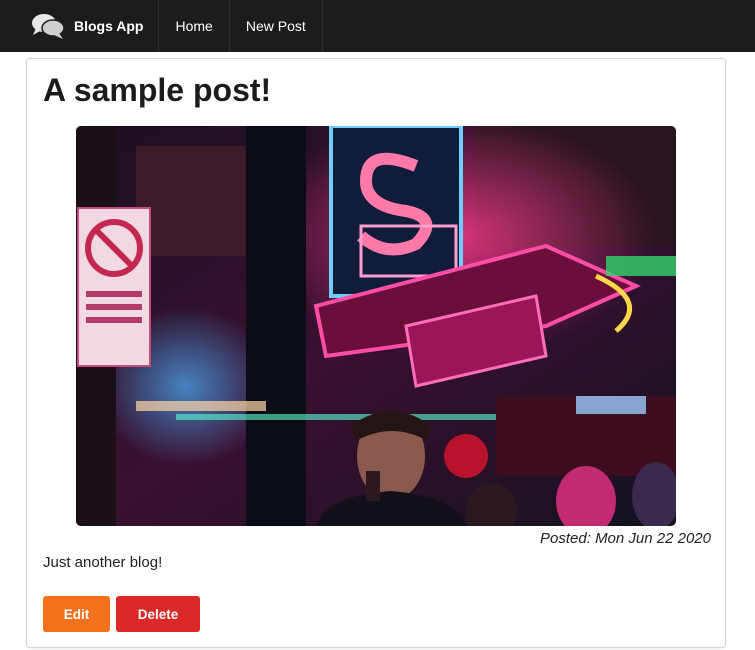 Image resolution: width=755 pixels, height=650 pixels. I want to click on edit-button: Edit, so click(76, 614).